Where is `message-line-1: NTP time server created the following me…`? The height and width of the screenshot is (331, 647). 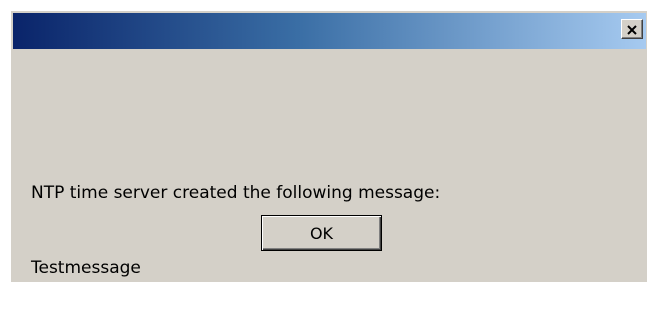
message-line-1: NTP time server created the following me… is located at coordinates (236, 193).